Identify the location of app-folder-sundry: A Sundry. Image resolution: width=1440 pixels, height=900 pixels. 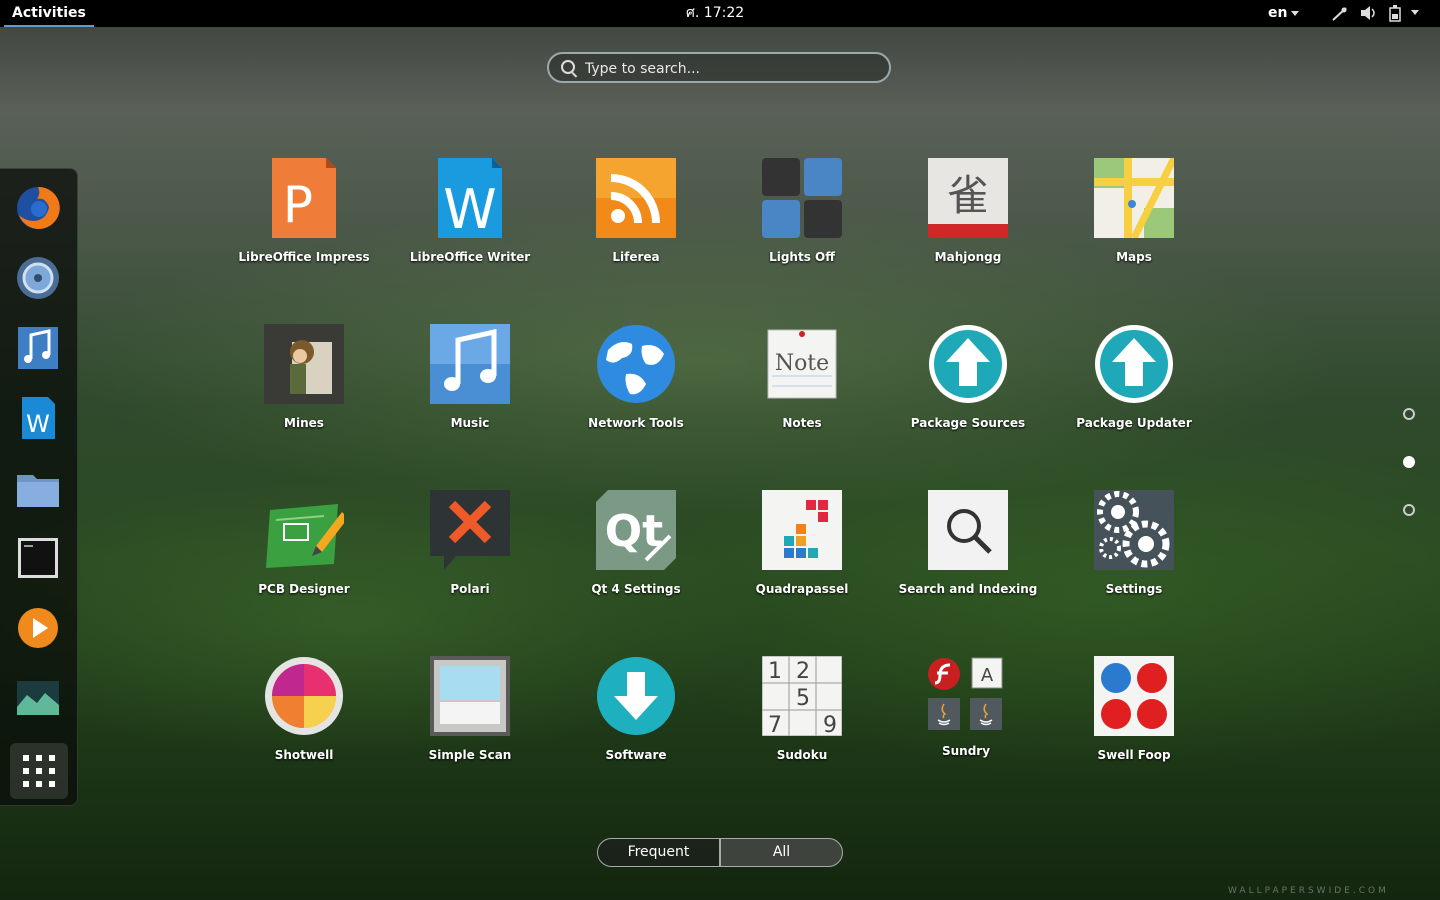
(966, 726).